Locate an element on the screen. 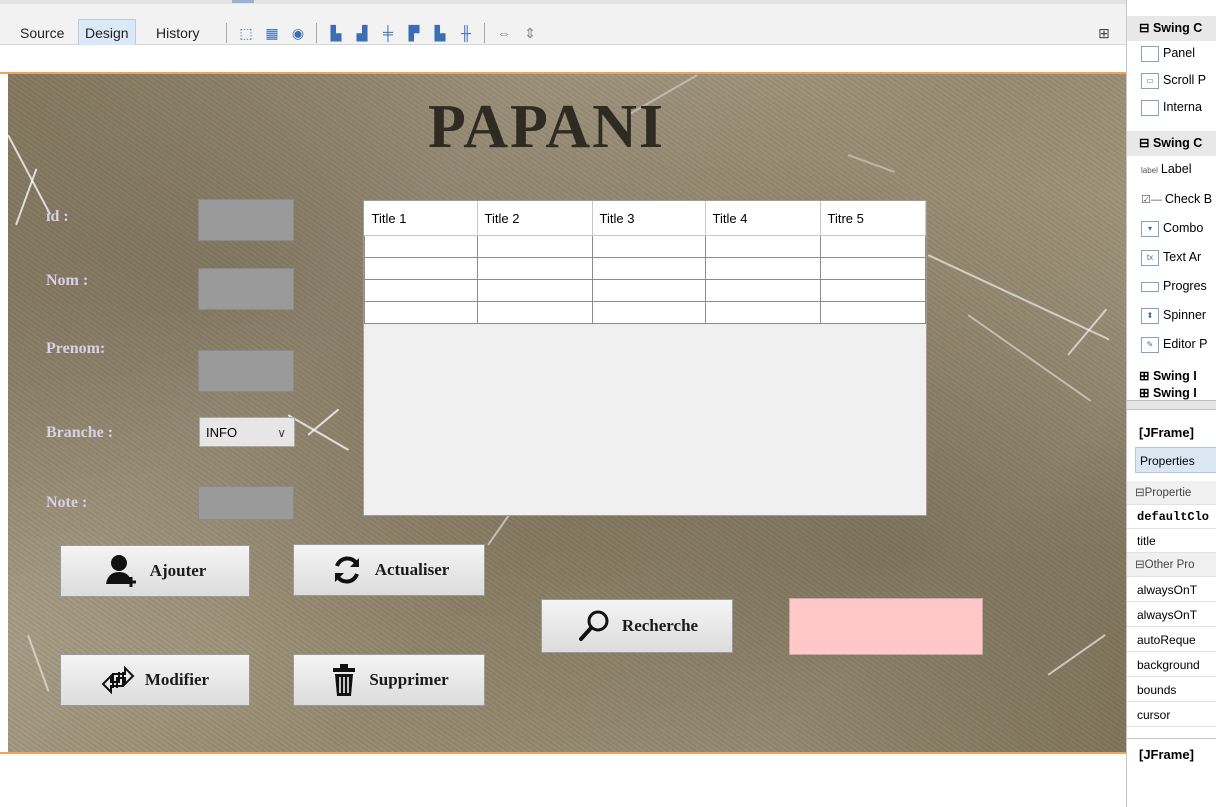 The height and width of the screenshot is (807, 1216). property-row: cursor is located at coordinates (1171, 715).